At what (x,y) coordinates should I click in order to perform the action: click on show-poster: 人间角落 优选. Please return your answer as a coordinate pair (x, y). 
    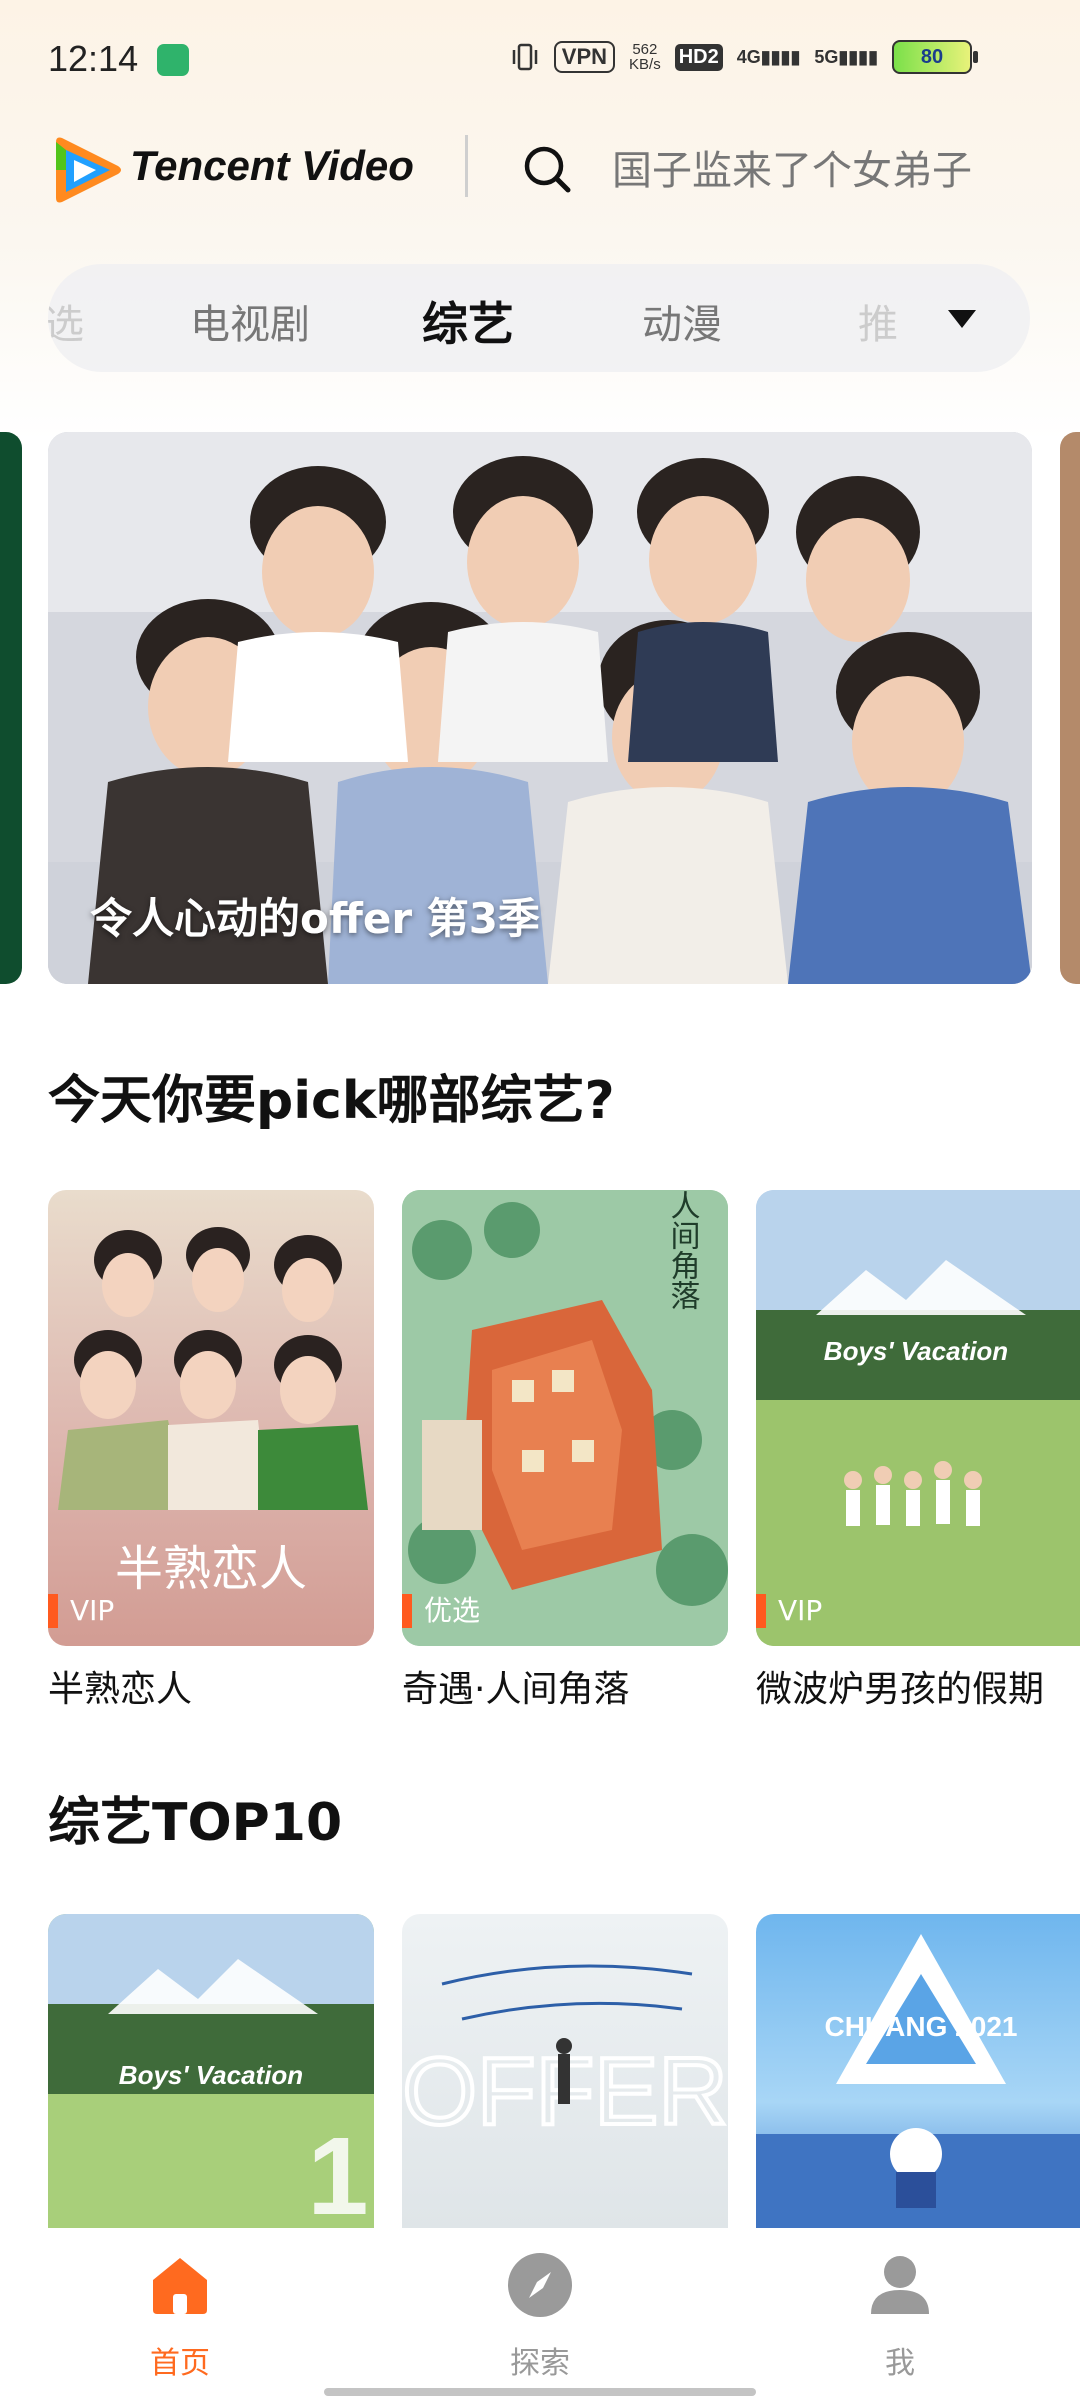
    Looking at the image, I should click on (565, 1418).